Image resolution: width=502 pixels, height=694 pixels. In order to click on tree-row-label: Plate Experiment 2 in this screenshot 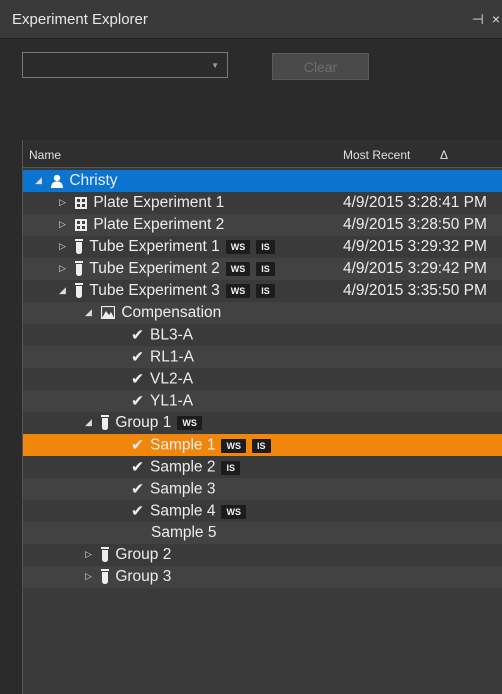, I will do `click(159, 224)`.